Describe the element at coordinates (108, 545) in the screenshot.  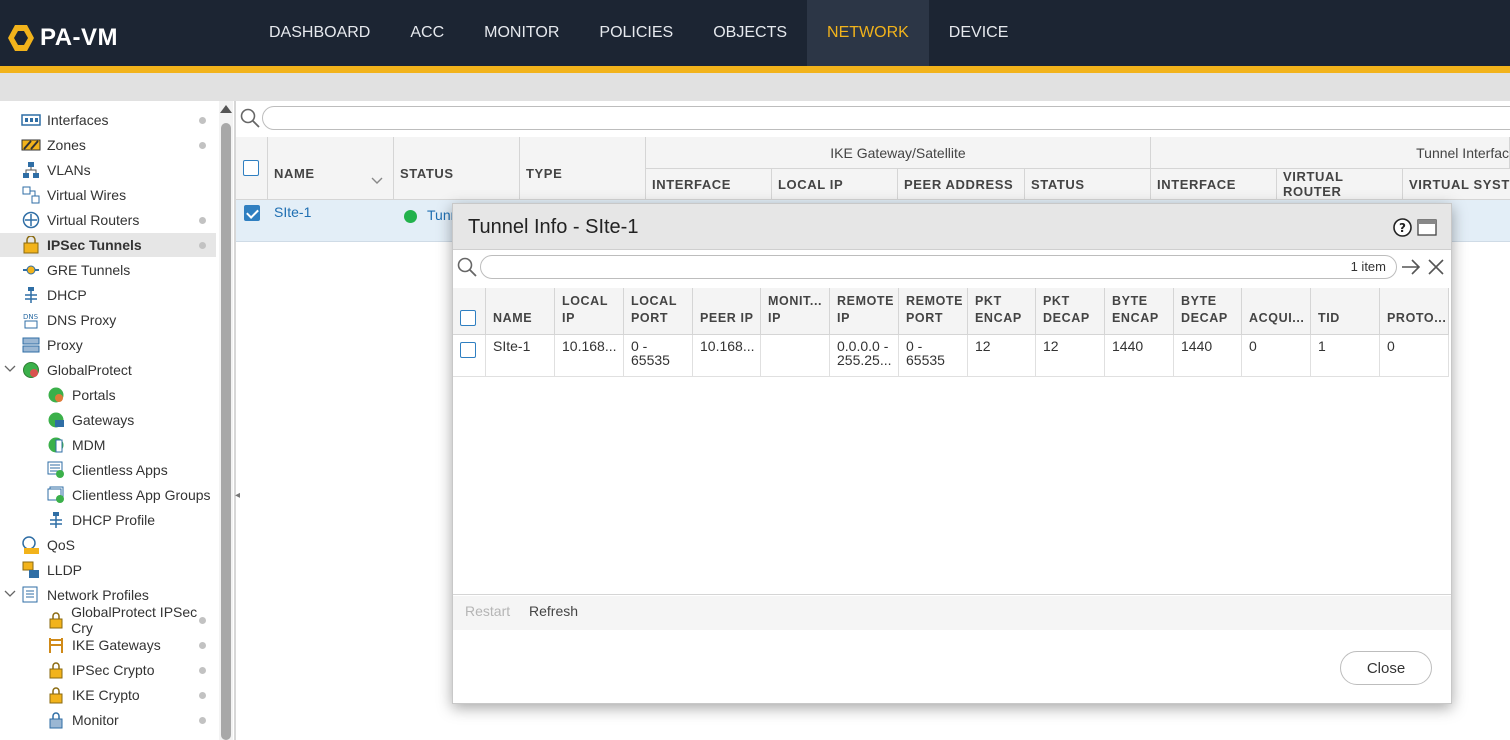
I see `sidebar-item-qos: QoS` at that location.